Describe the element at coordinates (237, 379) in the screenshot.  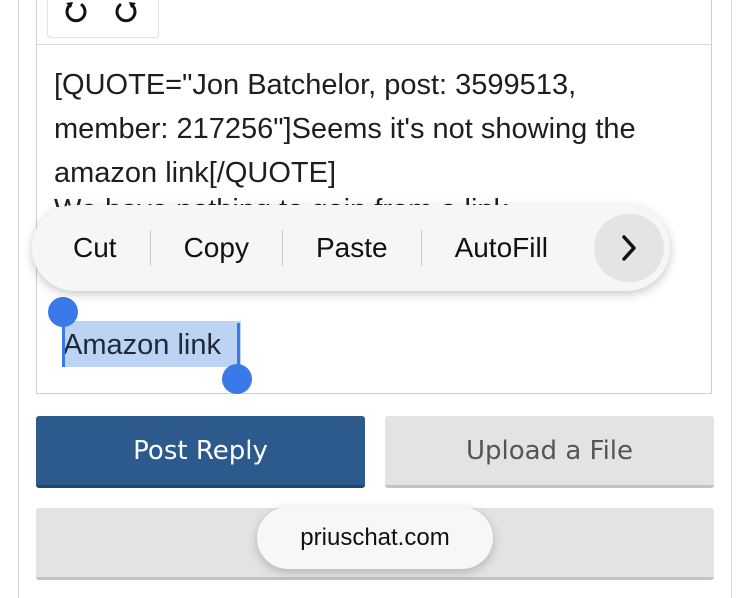
I see `selection-end-handle` at that location.